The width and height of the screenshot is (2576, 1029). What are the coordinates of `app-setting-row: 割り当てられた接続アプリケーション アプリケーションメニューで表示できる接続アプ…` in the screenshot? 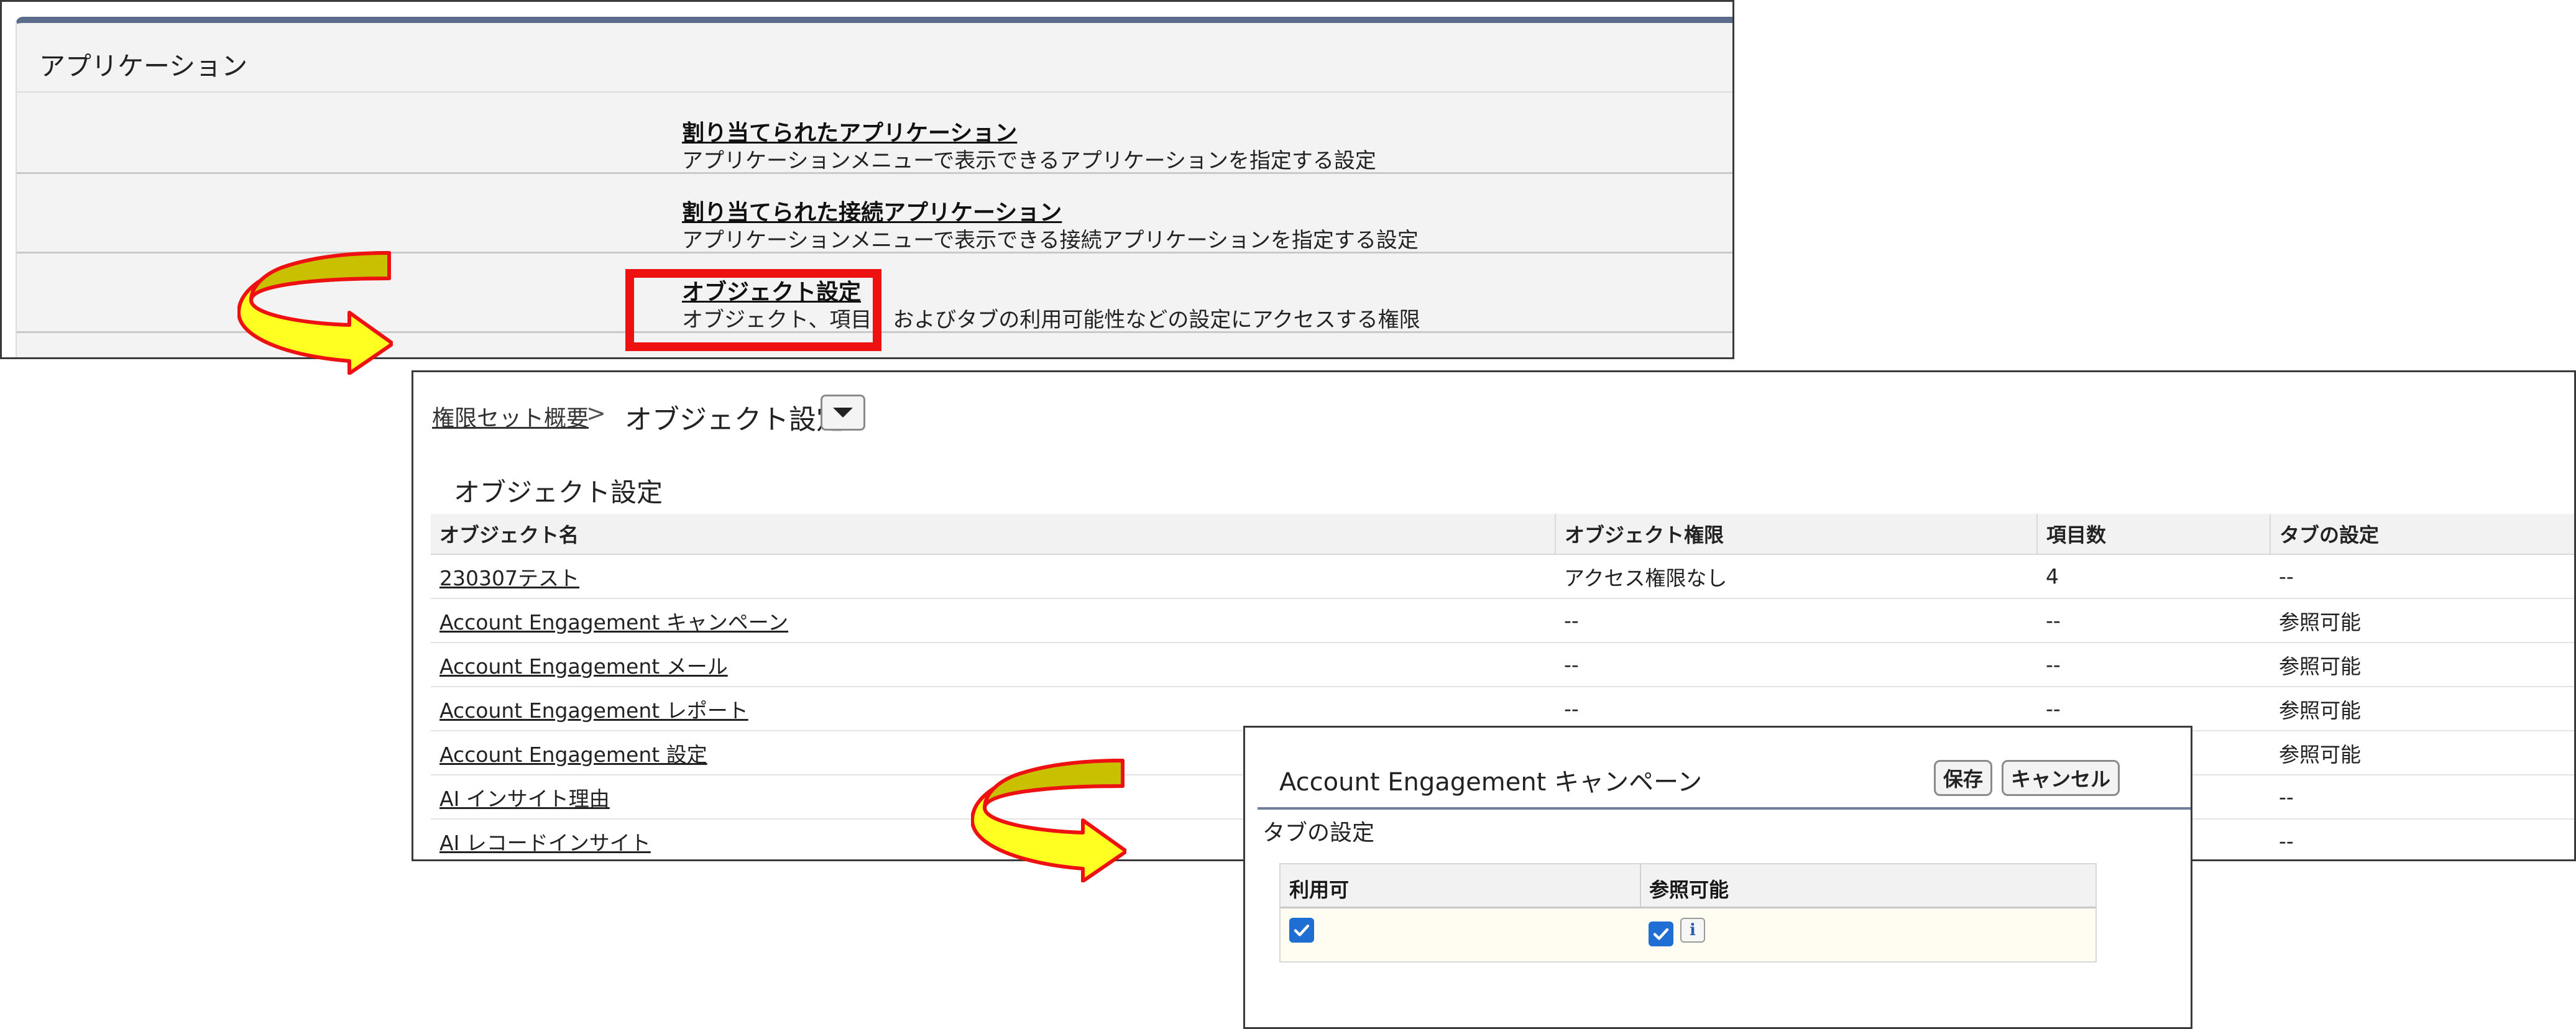 It's located at (874, 213).